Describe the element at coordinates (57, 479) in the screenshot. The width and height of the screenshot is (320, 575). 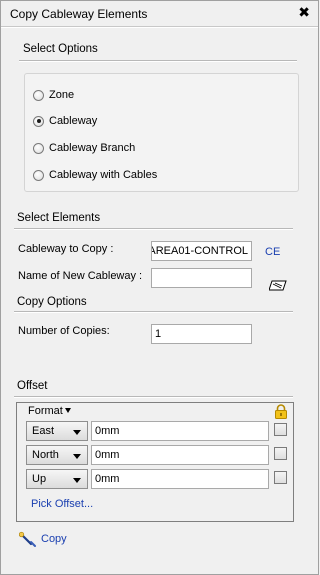
I see `direction-select-up: Up` at that location.